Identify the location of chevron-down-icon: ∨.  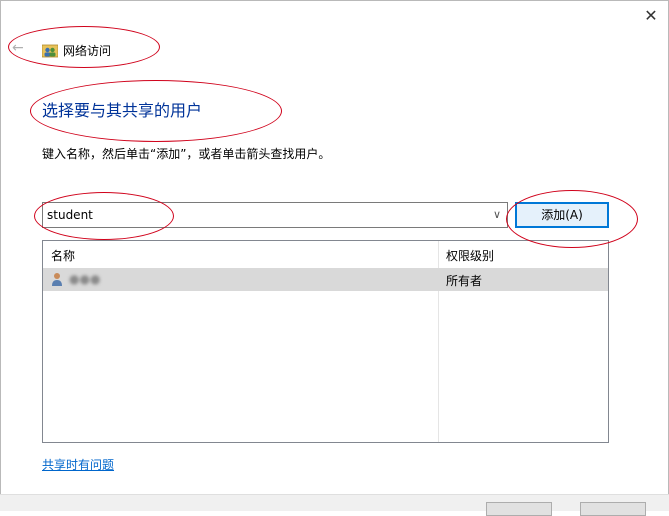
(497, 214).